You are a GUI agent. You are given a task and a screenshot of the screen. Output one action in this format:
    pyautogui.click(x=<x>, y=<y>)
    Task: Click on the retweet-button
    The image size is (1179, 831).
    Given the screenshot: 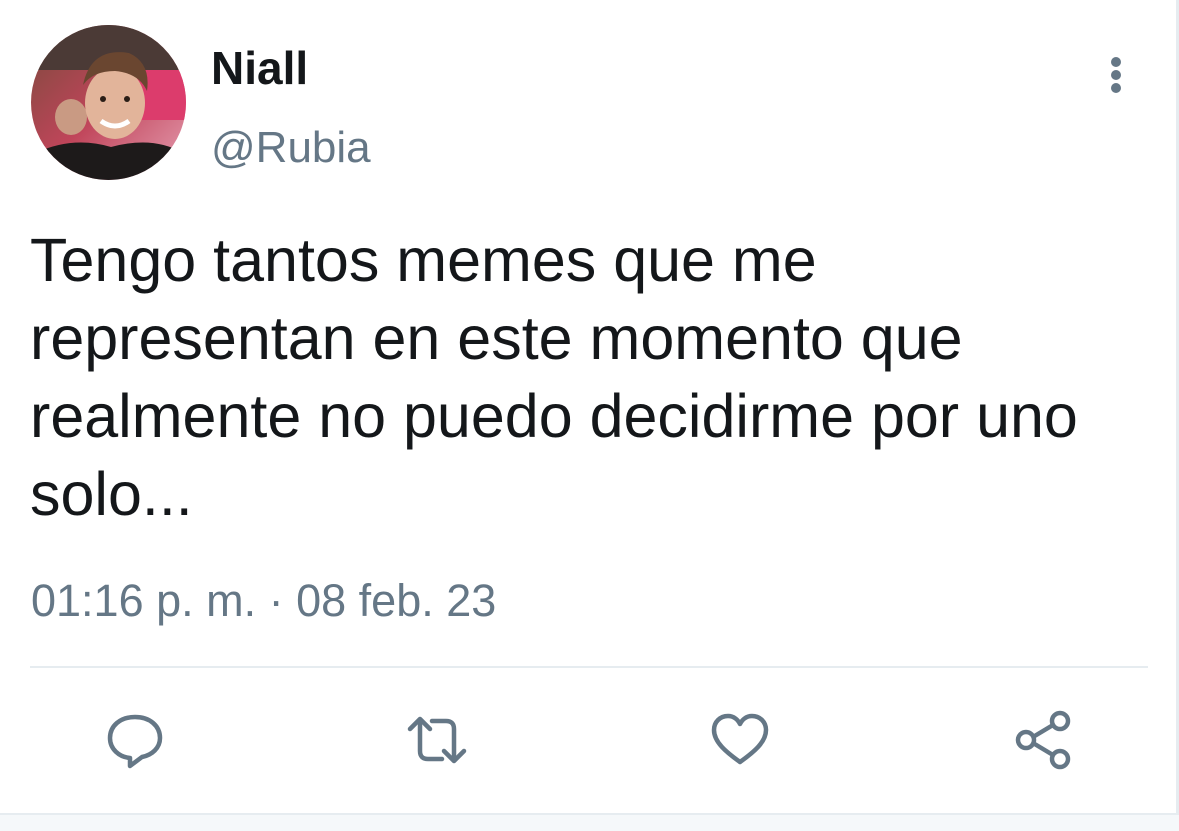 What is the action you would take?
    pyautogui.click(x=437, y=740)
    